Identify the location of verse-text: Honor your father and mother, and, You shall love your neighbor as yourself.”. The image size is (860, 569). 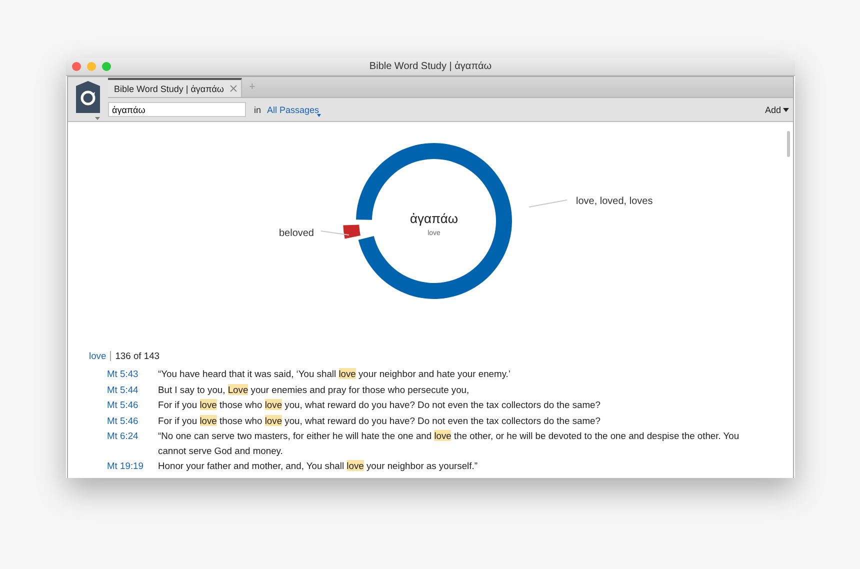
(318, 466).